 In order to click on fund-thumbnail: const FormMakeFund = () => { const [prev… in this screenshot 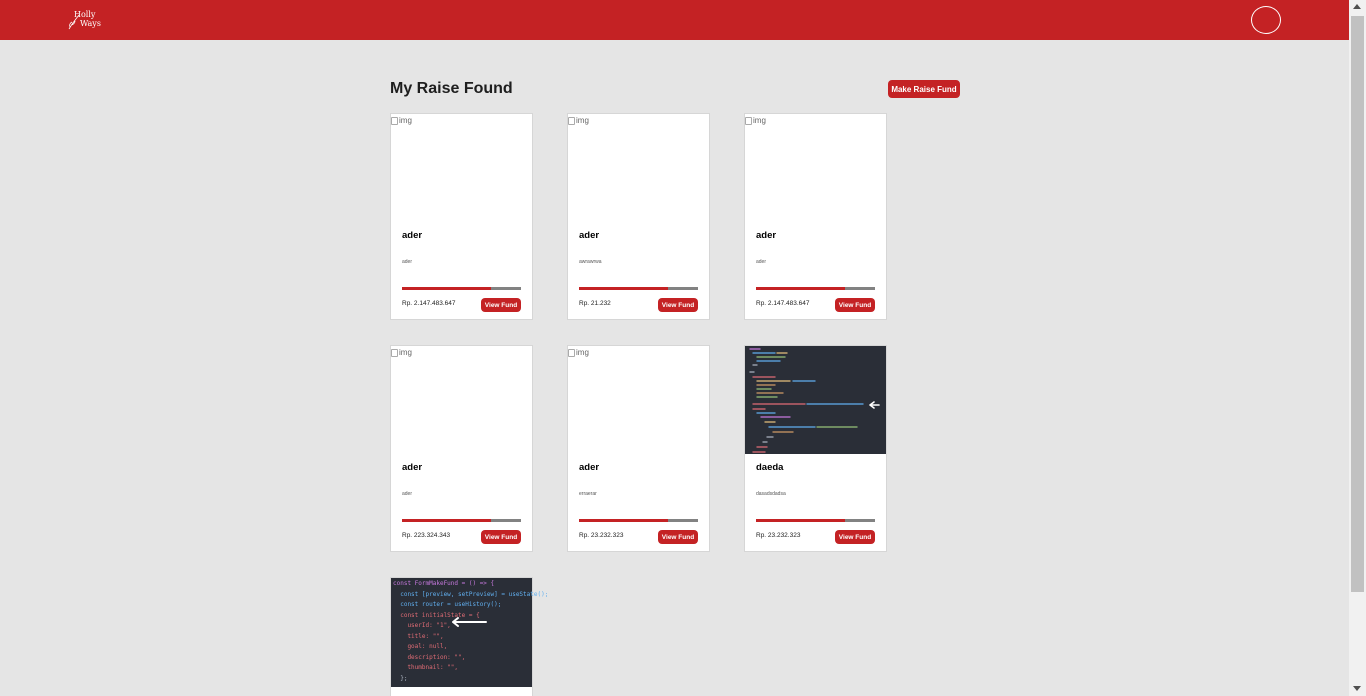, I will do `click(469, 632)`.